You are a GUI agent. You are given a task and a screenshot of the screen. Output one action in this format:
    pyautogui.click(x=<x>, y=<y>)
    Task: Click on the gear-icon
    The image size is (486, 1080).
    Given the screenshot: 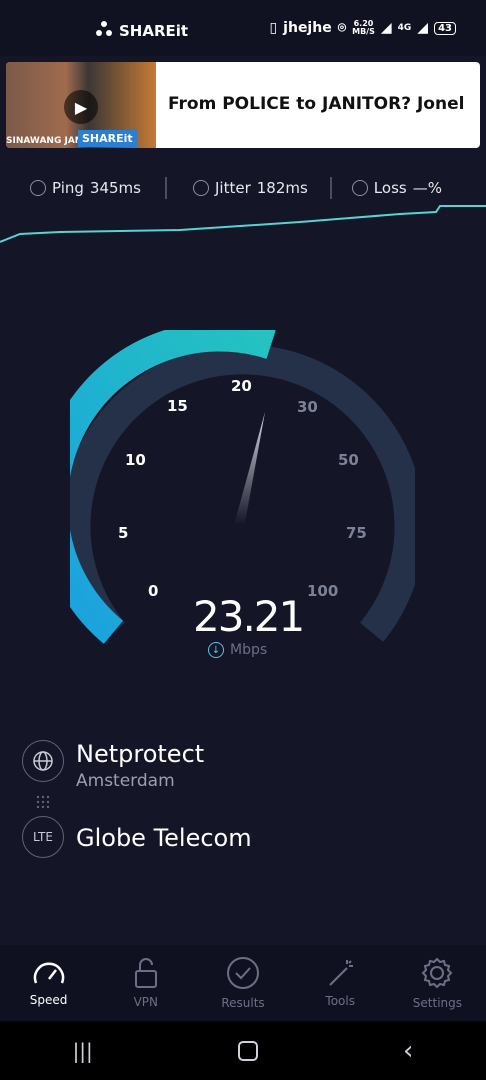 What is the action you would take?
    pyautogui.click(x=437, y=973)
    